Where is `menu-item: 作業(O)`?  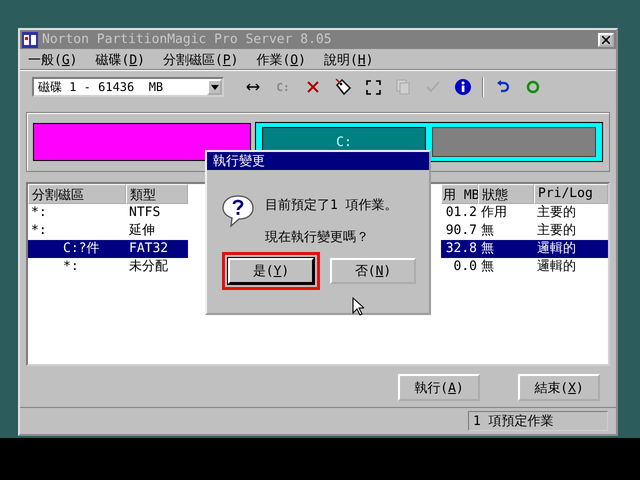
menu-item: 作業(O) is located at coordinates (281, 59).